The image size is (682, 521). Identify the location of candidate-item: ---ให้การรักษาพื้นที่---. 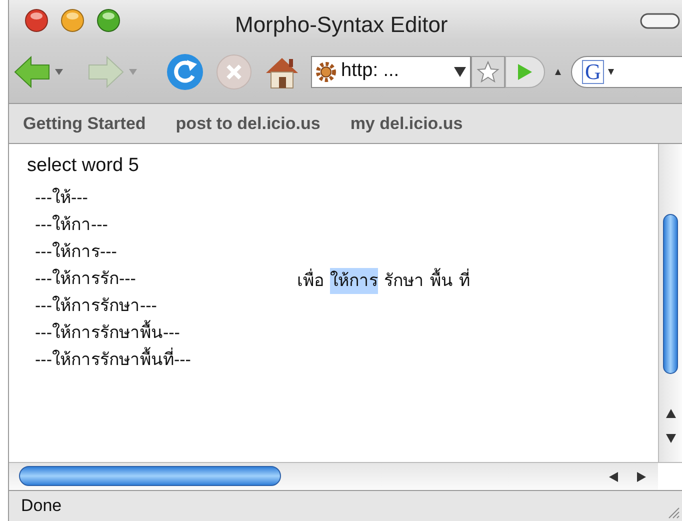
(113, 359).